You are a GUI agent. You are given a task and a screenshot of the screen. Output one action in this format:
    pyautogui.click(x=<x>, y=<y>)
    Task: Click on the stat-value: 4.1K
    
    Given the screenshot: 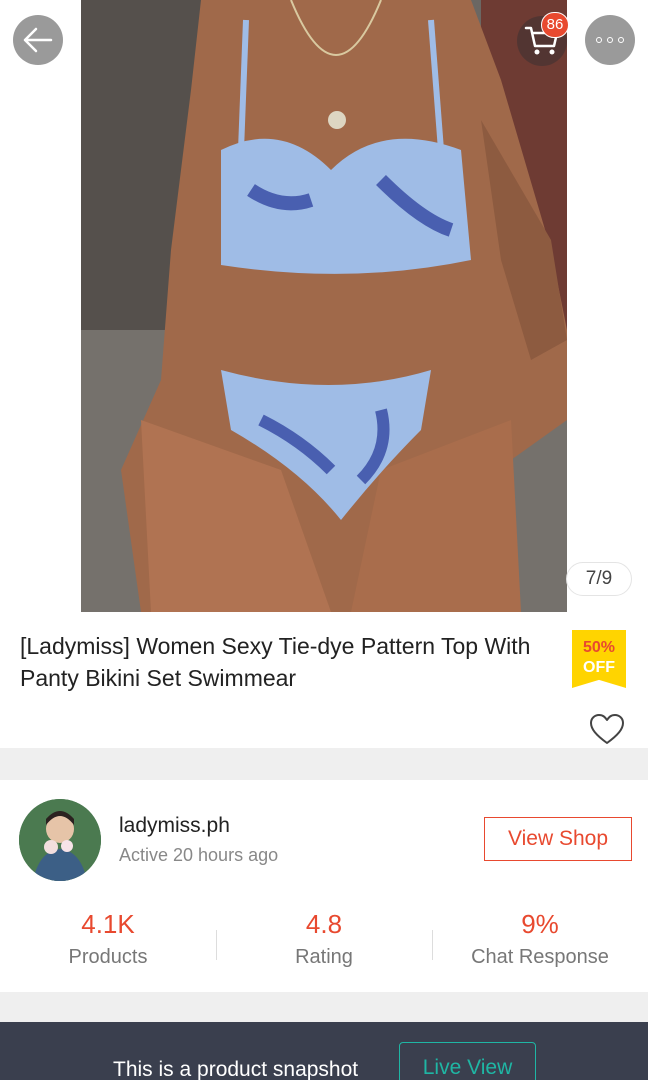 What is the action you would take?
    pyautogui.click(x=108, y=924)
    